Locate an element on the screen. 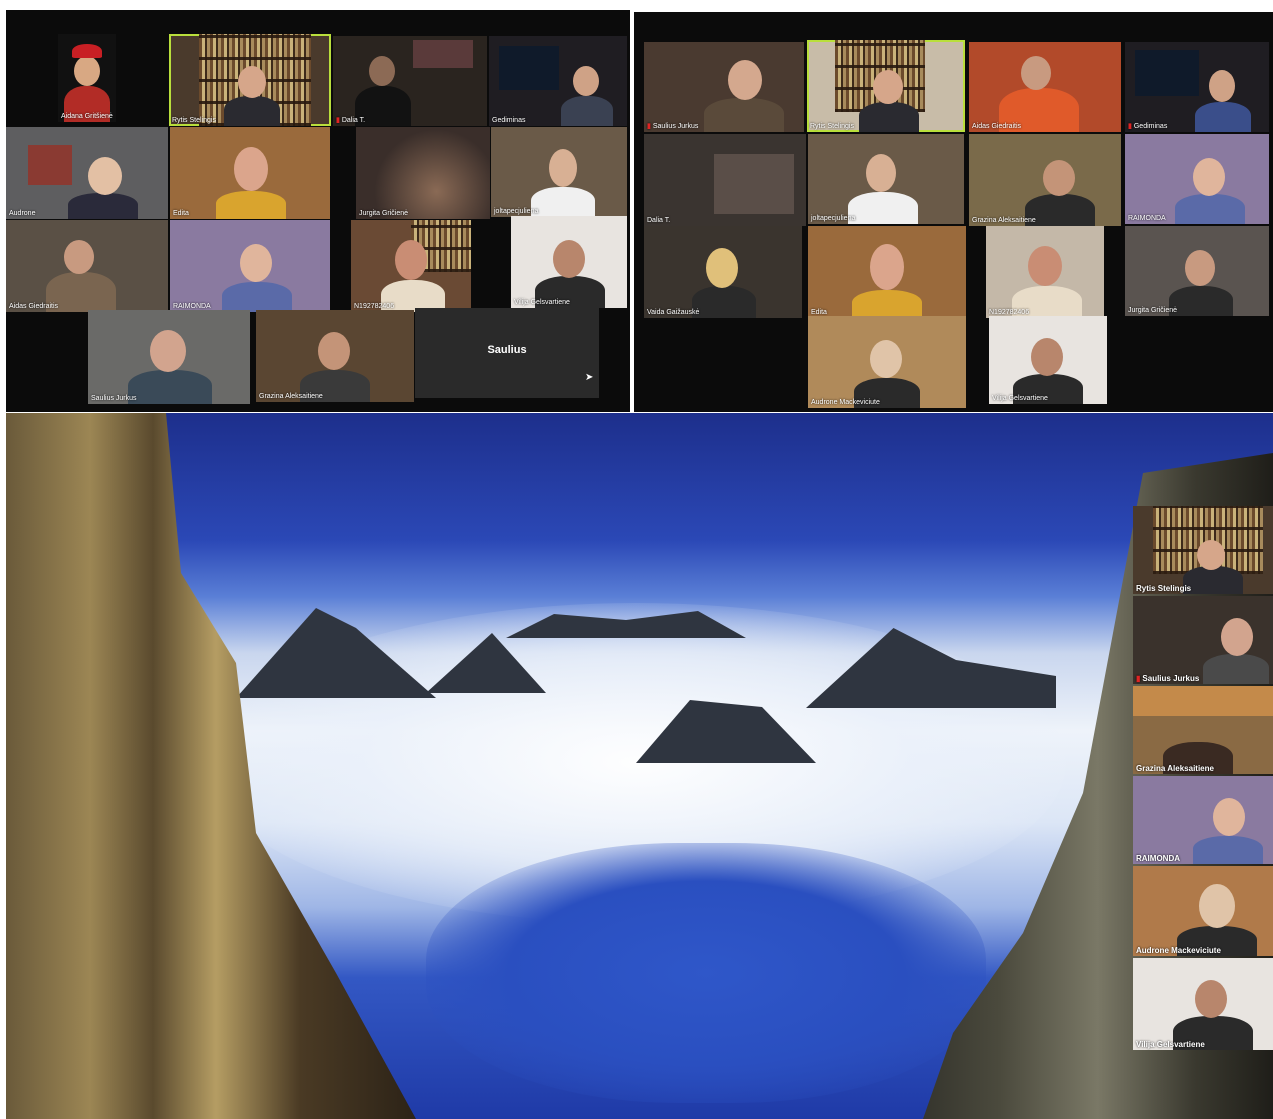 The image size is (1273, 1119). video-tile: Aidana Gritšienė is located at coordinates (87, 78).